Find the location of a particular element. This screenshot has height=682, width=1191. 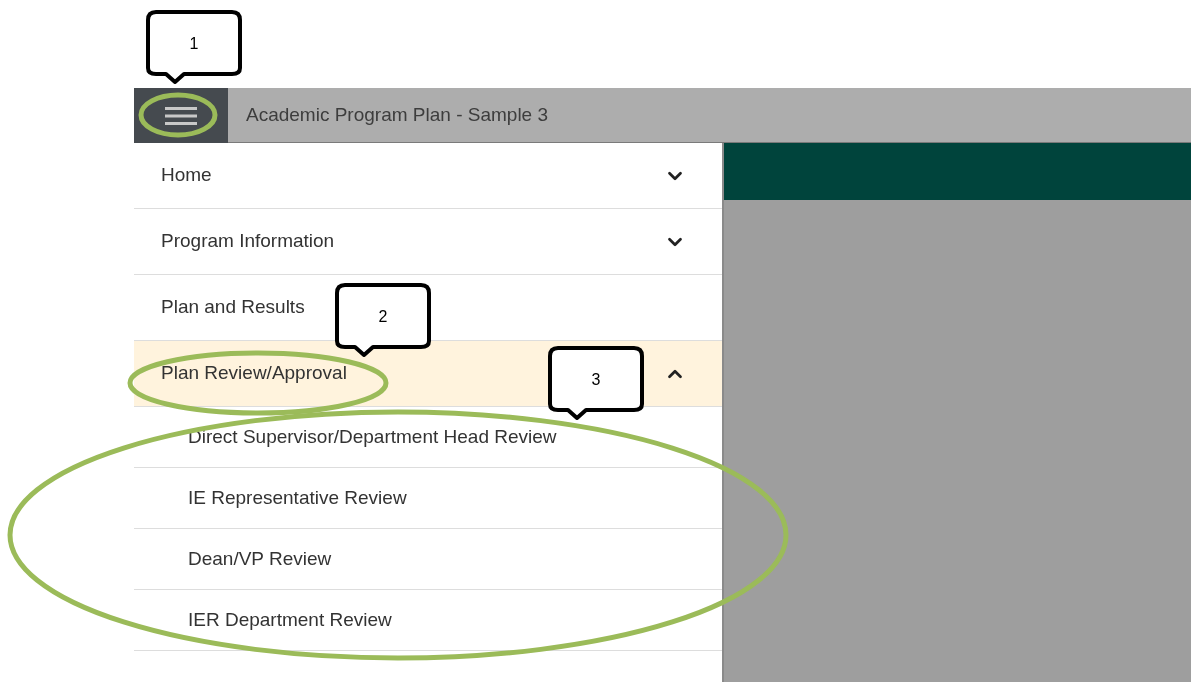

sidebar-label: Plan Review/Approval is located at coordinates (254, 373).